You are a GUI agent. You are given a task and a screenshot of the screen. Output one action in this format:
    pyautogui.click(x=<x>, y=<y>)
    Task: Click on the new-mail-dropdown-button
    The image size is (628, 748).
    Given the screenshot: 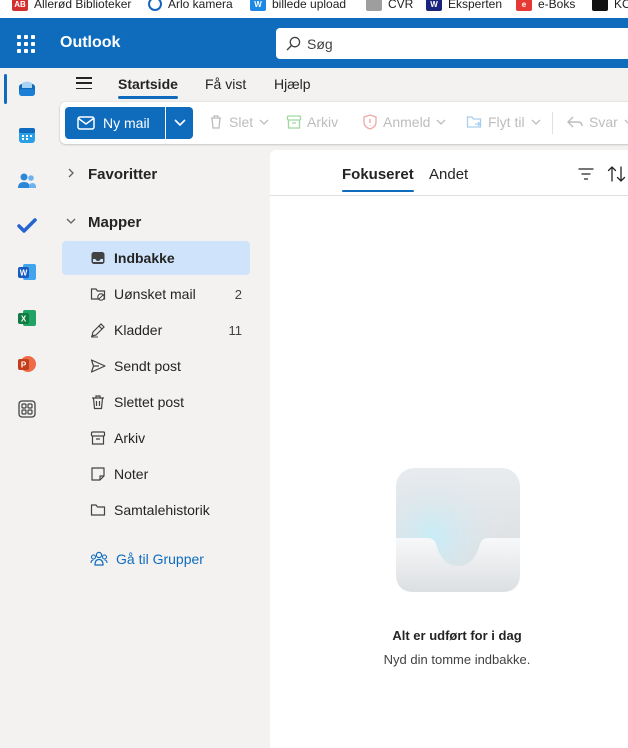 What is the action you would take?
    pyautogui.click(x=179, y=123)
    